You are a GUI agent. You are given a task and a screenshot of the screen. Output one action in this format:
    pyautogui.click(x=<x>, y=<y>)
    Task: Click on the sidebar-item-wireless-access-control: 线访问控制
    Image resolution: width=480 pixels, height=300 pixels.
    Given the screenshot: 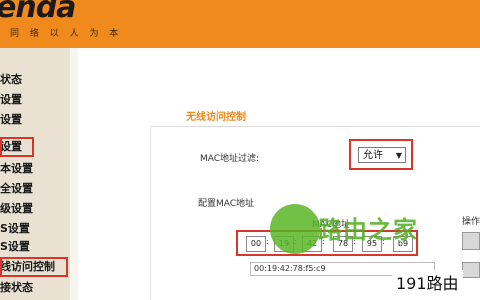 What is the action you would take?
    pyautogui.click(x=34, y=267)
    